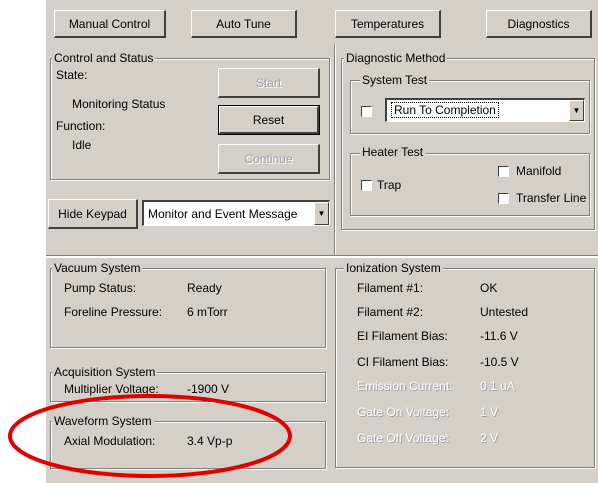 Image resolution: width=598 pixels, height=483 pixels. I want to click on ionization-row-label: CI Filament Bias:, so click(403, 362).